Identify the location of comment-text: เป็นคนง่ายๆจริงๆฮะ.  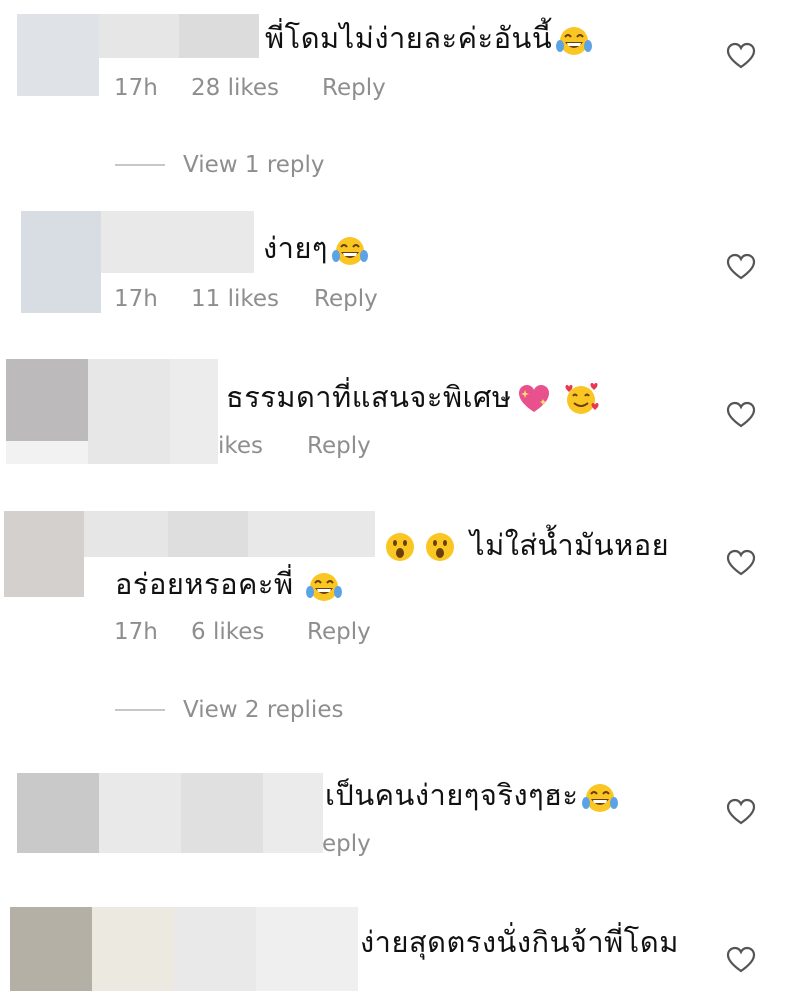
(472, 795).